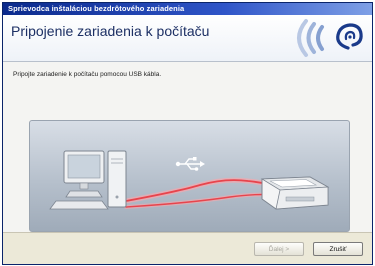 Image resolution: width=375 pixels, height=266 pixels. I want to click on cancel-button: Zrušiť, so click(338, 249).